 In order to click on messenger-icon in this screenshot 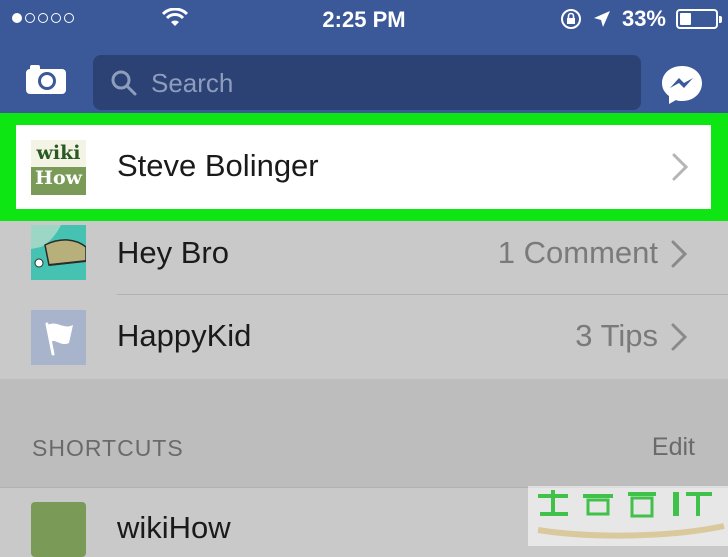, I will do `click(682, 85)`.